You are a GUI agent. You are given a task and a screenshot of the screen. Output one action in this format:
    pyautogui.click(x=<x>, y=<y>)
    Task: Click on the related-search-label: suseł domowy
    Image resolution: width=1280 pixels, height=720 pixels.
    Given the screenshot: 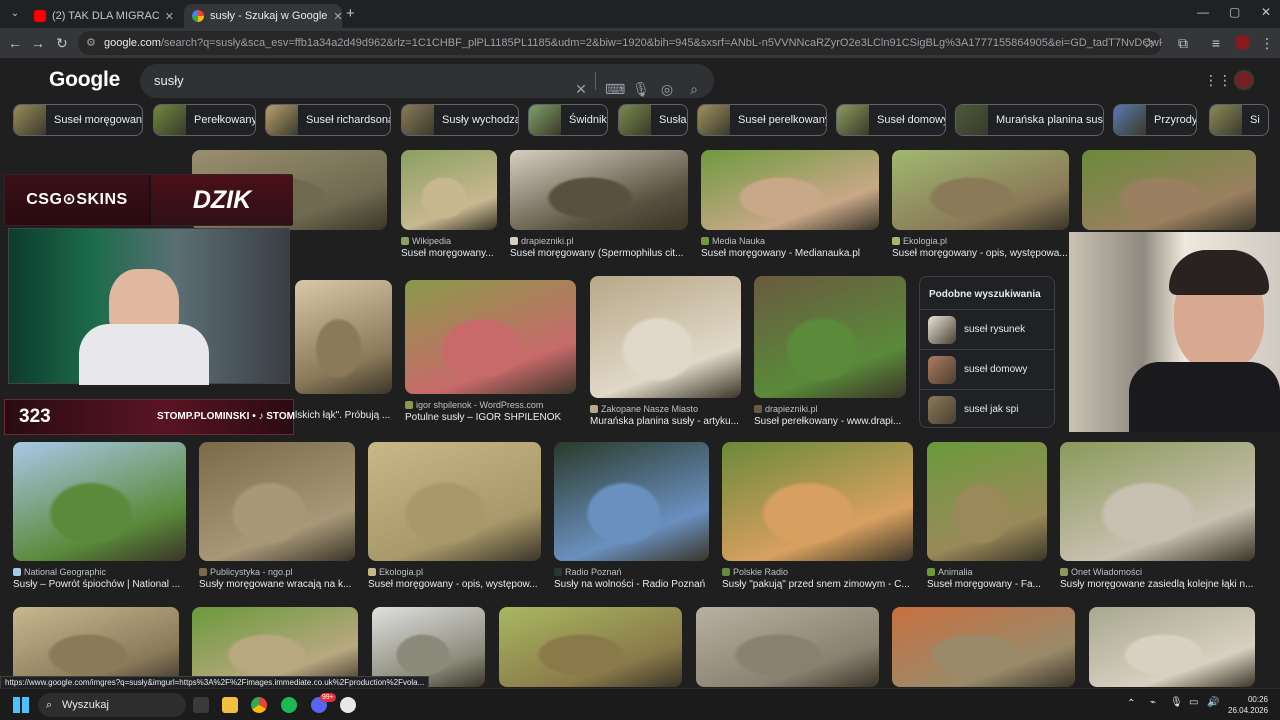 What is the action you would take?
    pyautogui.click(x=996, y=369)
    